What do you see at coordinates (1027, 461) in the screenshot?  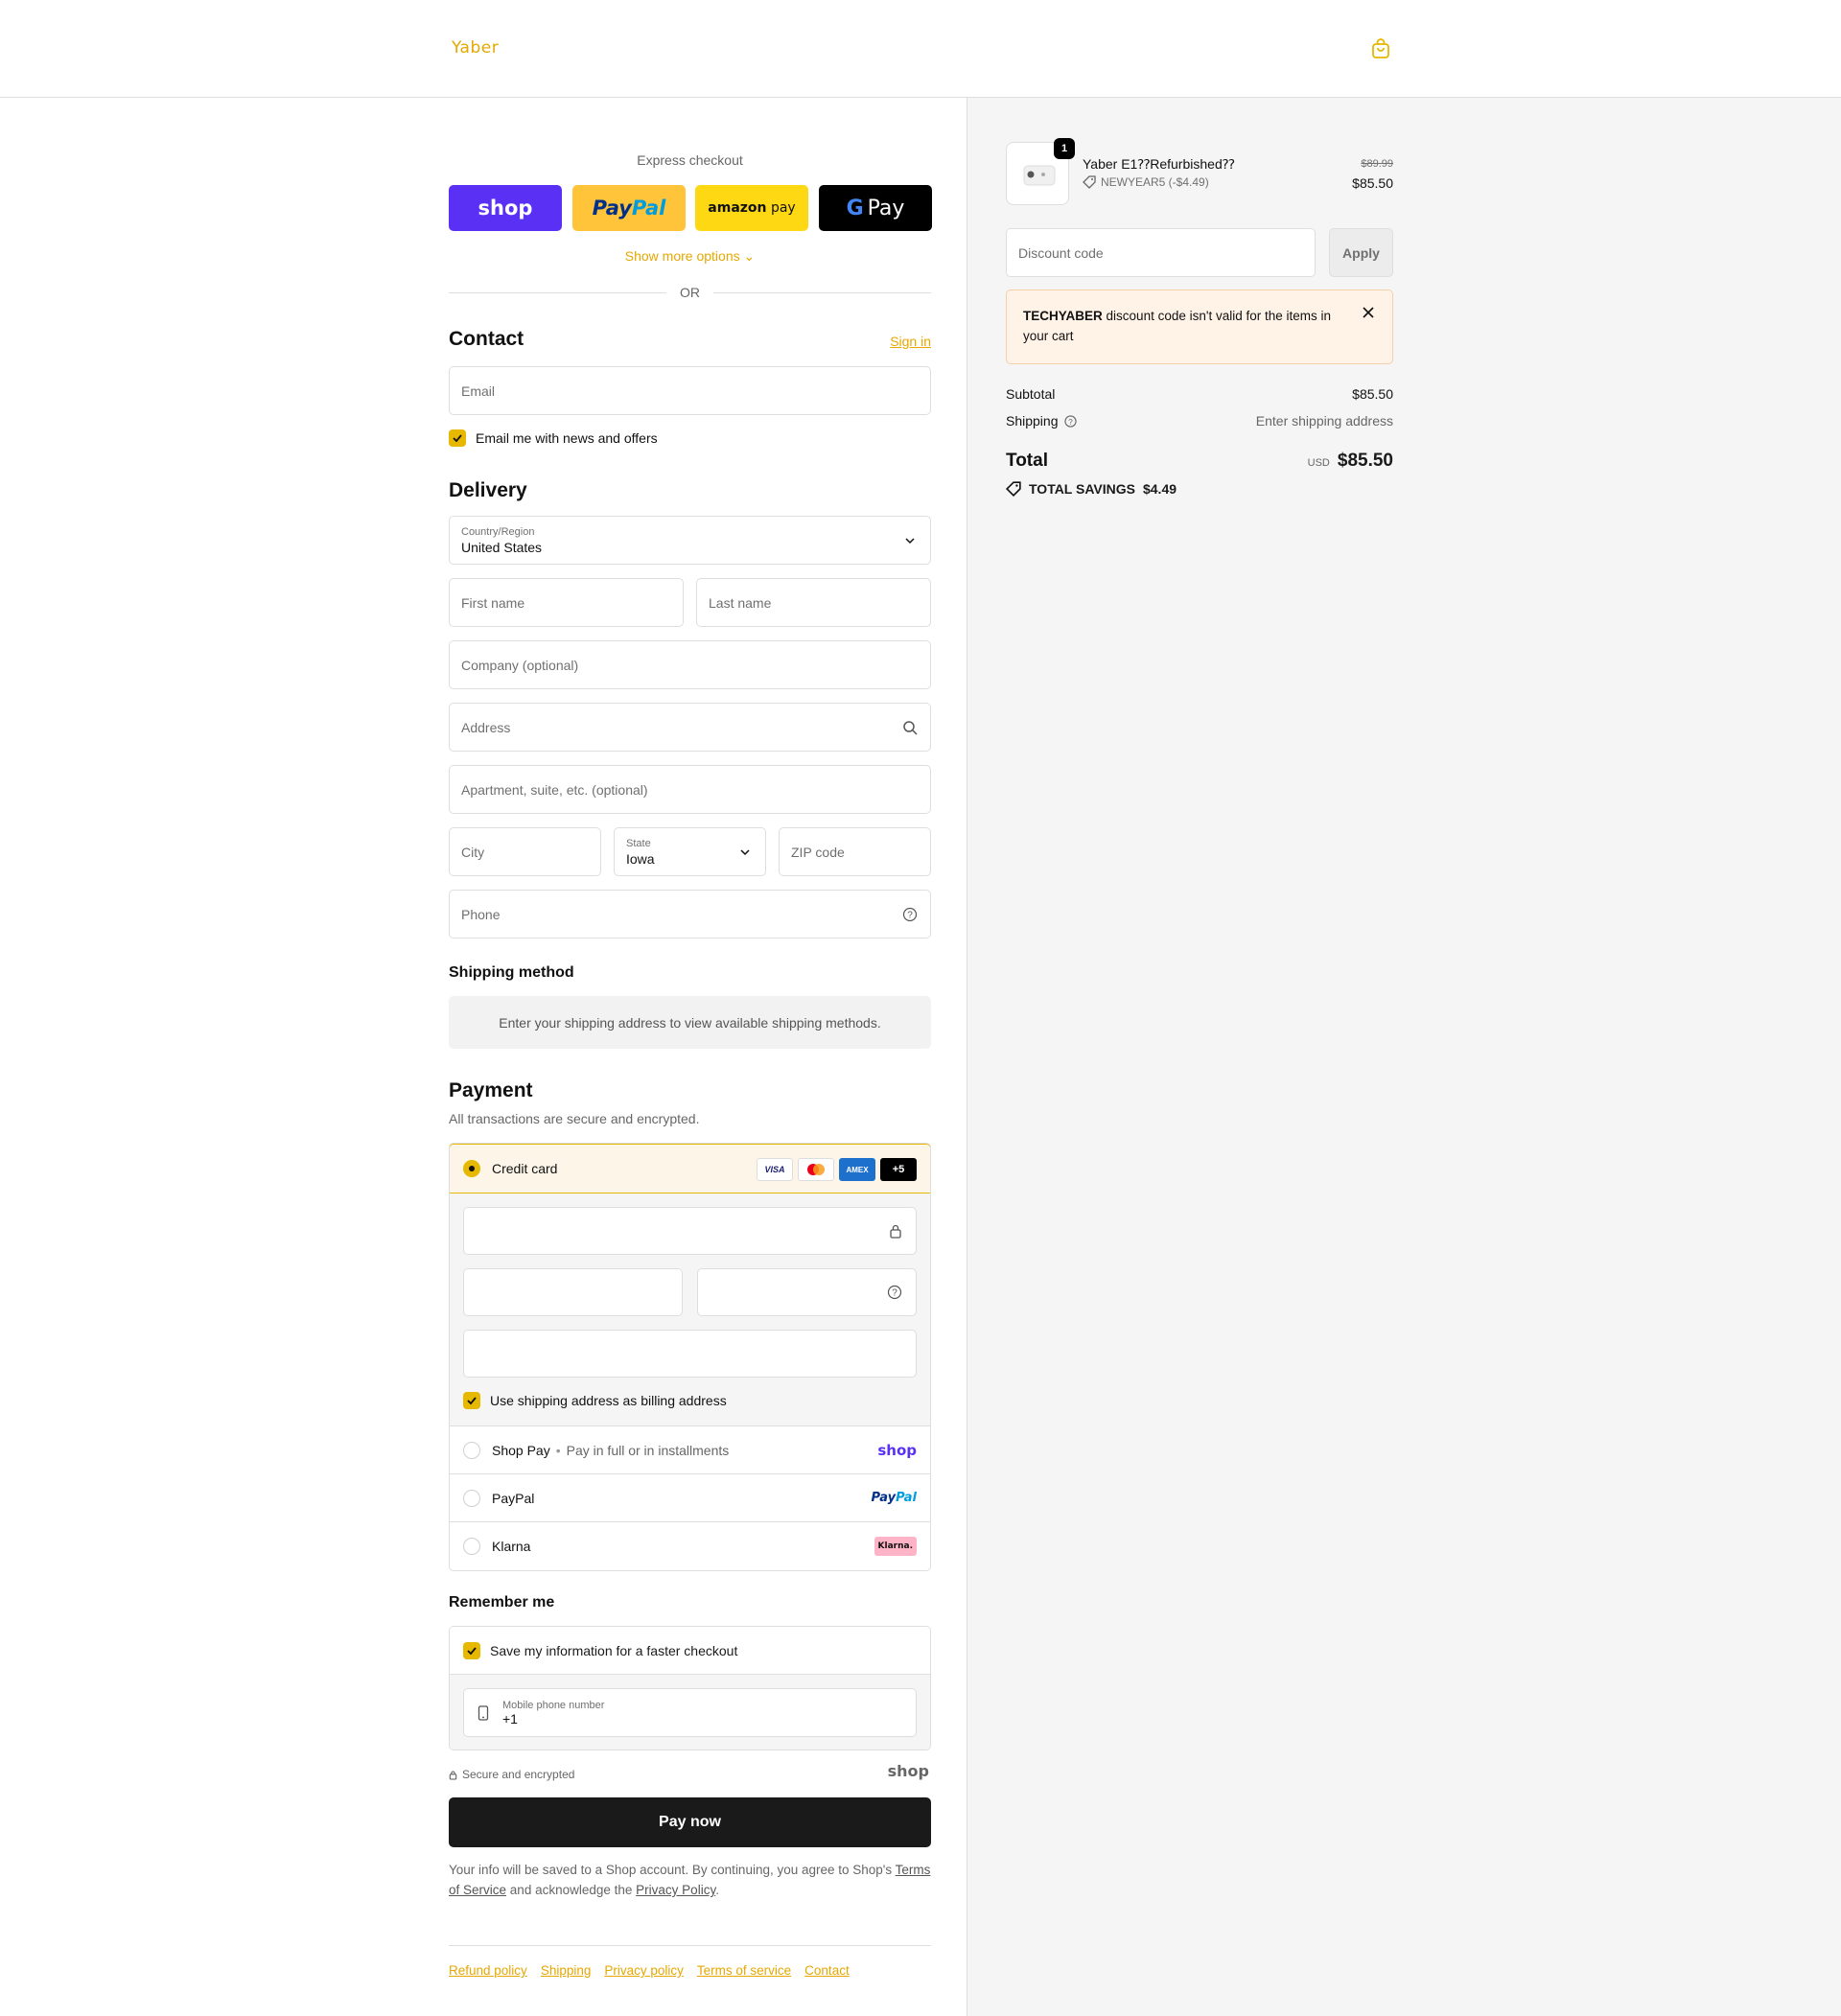 I see `total-label: Total` at bounding box center [1027, 461].